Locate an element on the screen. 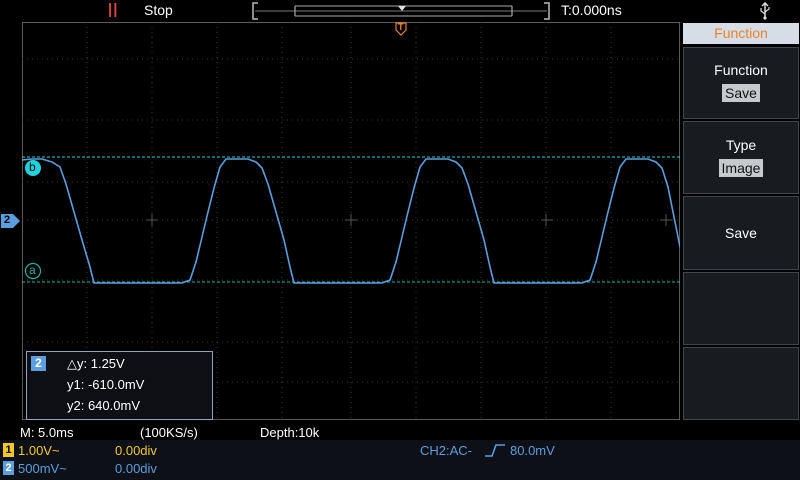  channel2-offset: 0.00div is located at coordinates (136, 468).